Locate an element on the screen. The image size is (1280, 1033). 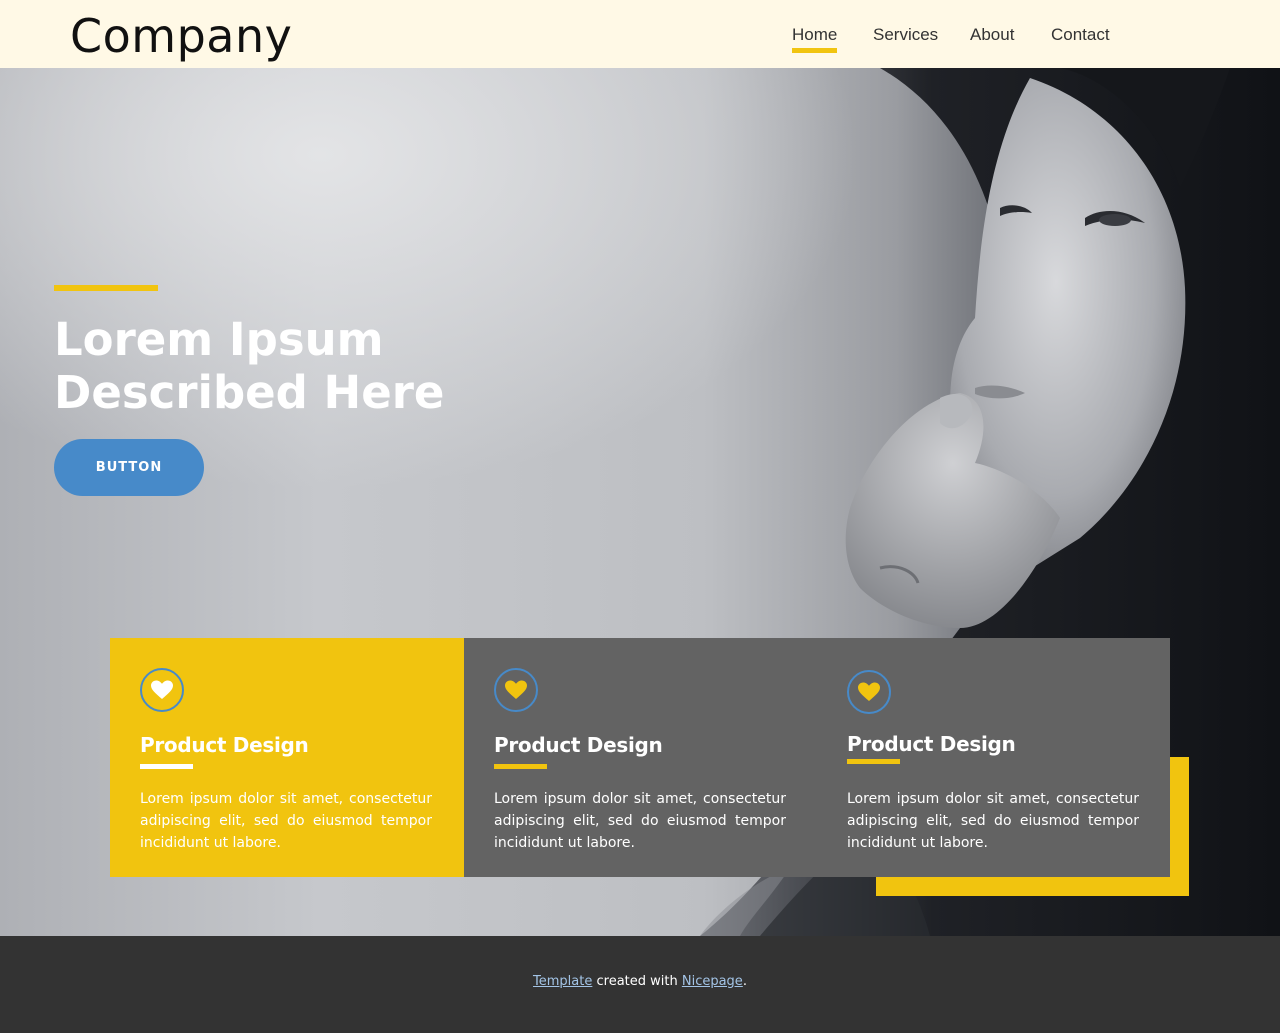
footer-credit: Template created with Nicepage. is located at coordinates (640, 981).